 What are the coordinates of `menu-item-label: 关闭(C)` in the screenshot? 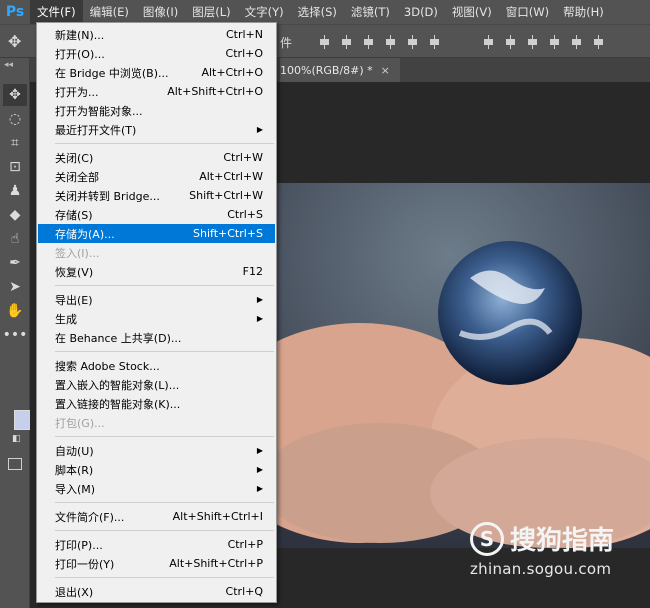 It's located at (74, 158).